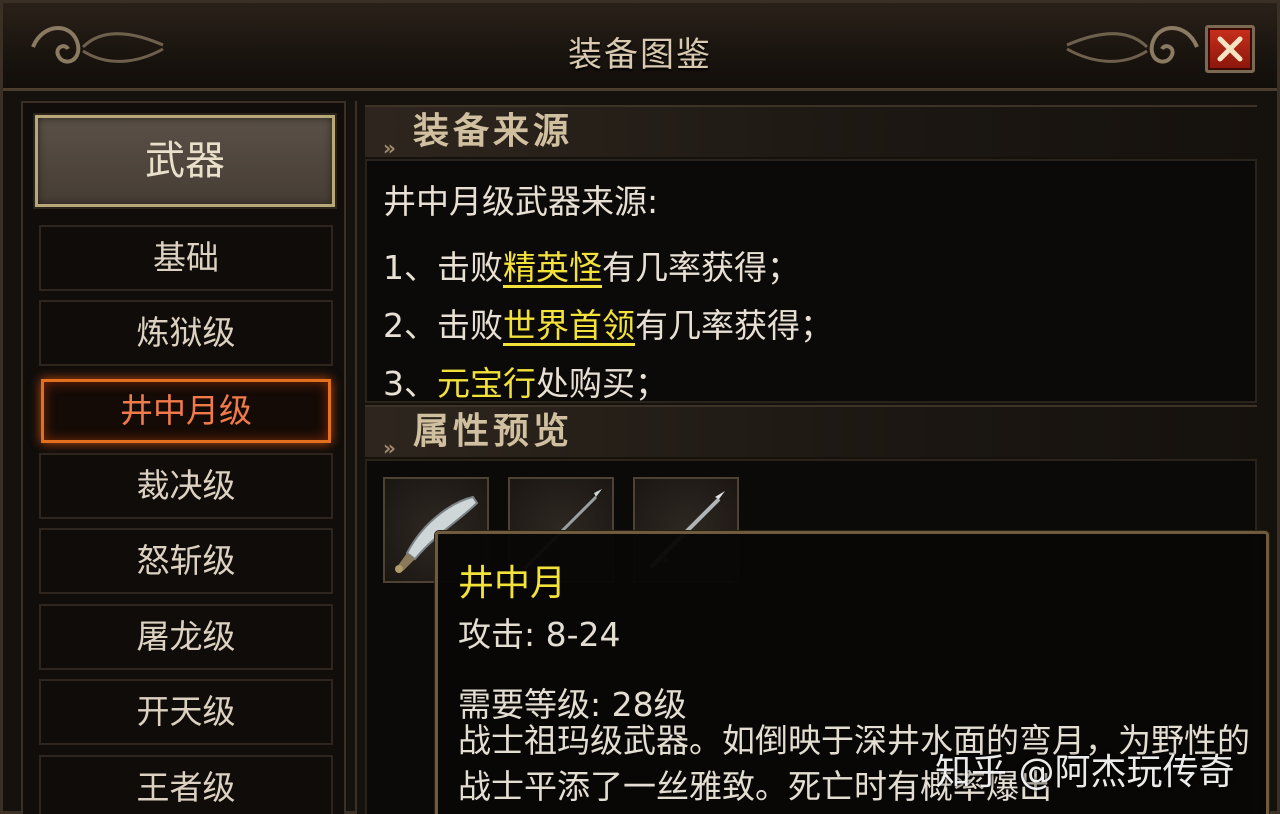 The height and width of the screenshot is (814, 1280). Describe the element at coordinates (512, 583) in the screenshot. I see `item-name: 井中月` at that location.